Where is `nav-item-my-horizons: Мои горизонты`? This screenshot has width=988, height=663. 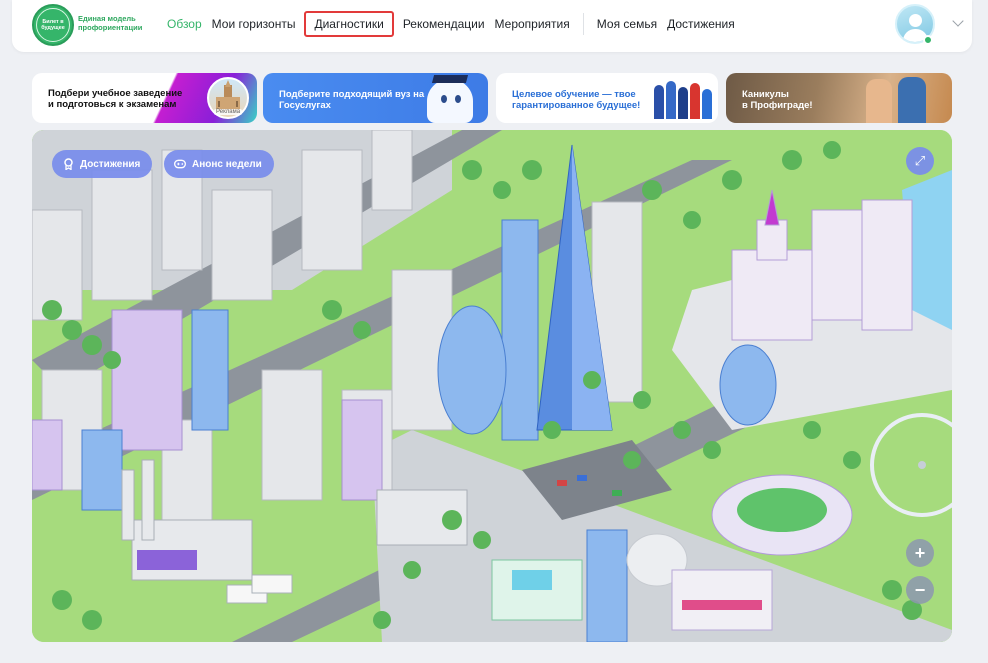
nav-item-my-horizons: Мои горизонты is located at coordinates (254, 24).